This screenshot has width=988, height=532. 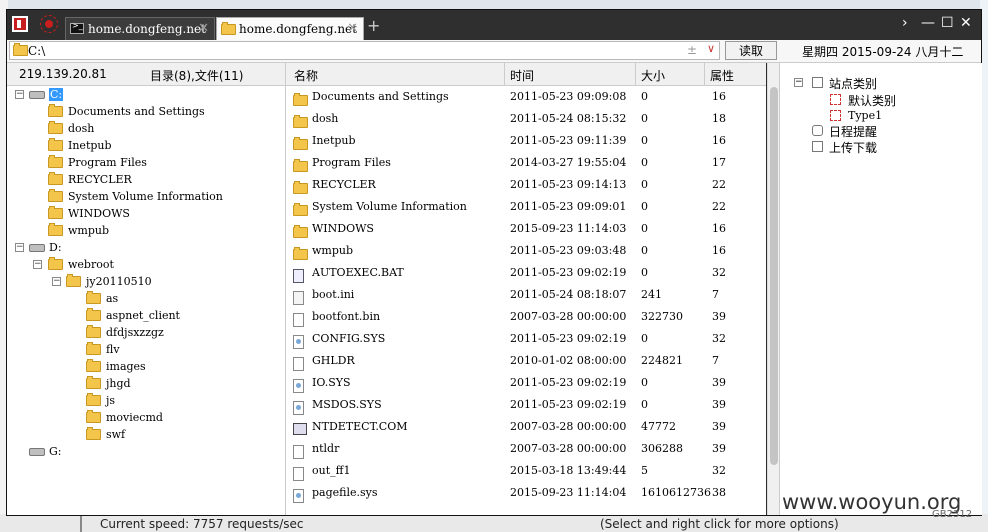 What do you see at coordinates (389, 206) in the screenshot?
I see `file-name: System Volume Information` at bounding box center [389, 206].